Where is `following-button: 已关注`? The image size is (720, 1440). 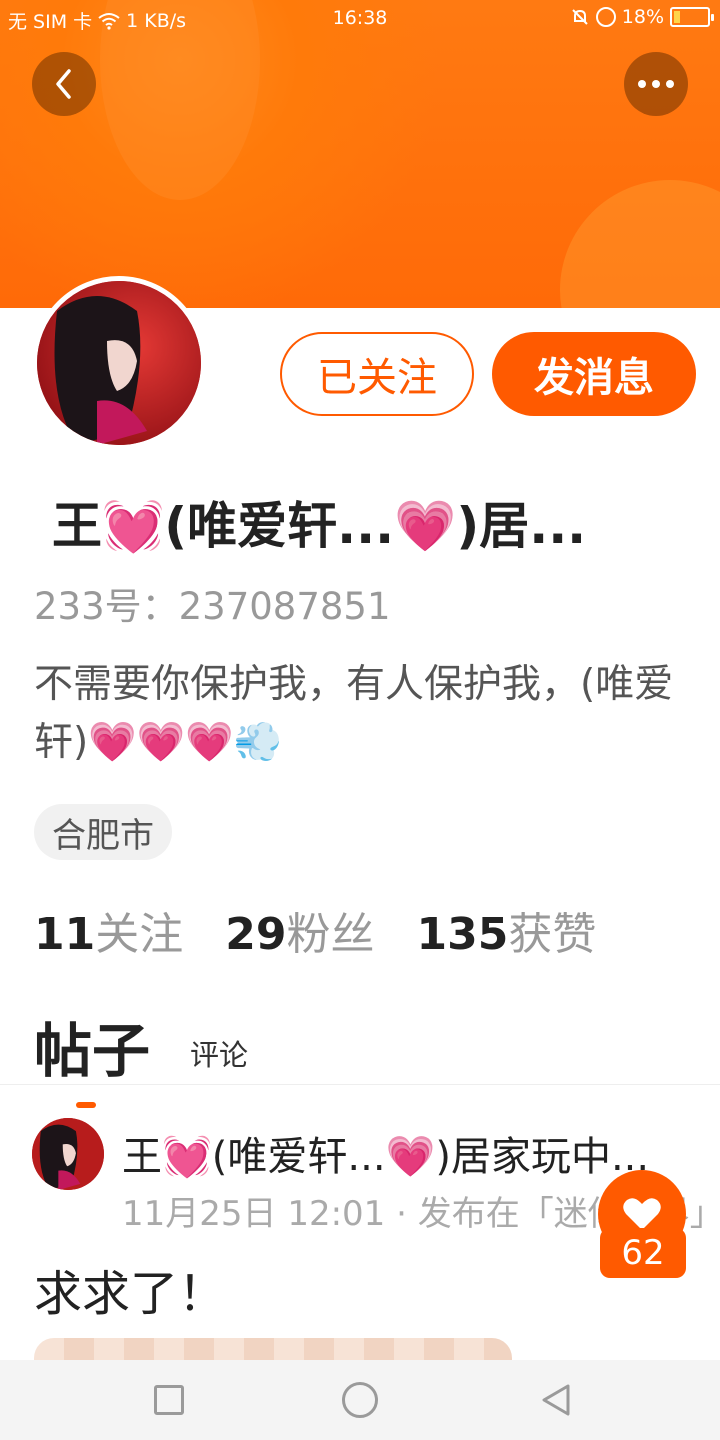 following-button: 已关注 is located at coordinates (377, 374).